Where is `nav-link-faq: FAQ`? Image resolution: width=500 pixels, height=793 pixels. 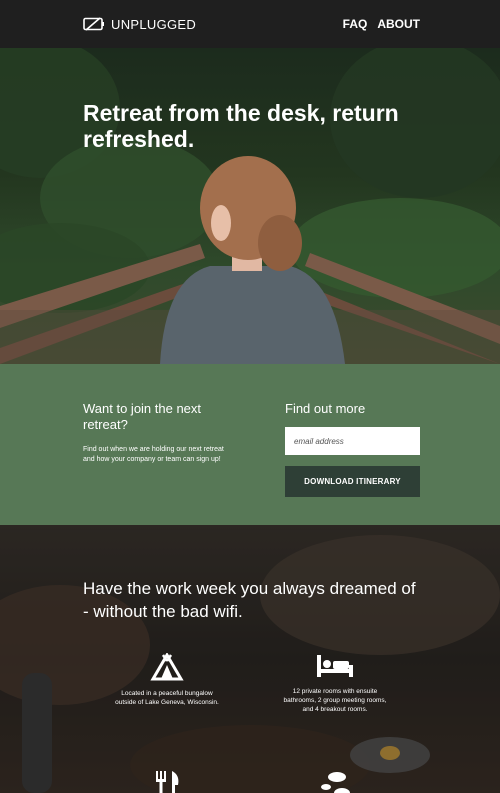 nav-link-faq: FAQ is located at coordinates (355, 24).